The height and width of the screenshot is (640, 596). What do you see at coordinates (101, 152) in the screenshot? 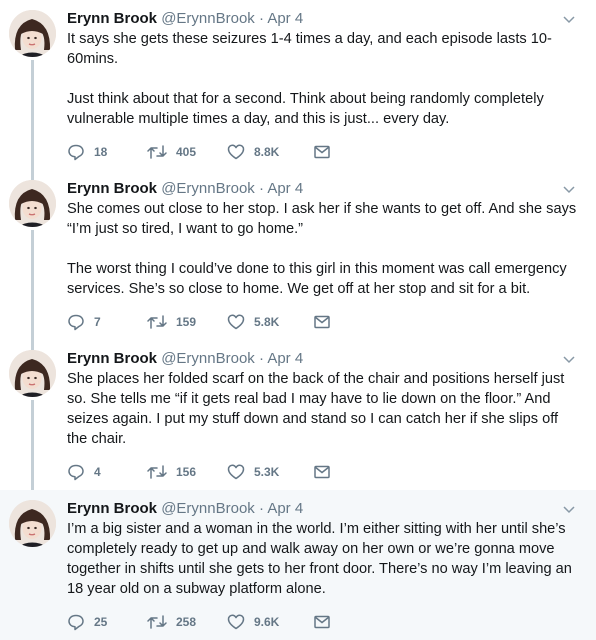
I see `reply-count: 18` at bounding box center [101, 152].